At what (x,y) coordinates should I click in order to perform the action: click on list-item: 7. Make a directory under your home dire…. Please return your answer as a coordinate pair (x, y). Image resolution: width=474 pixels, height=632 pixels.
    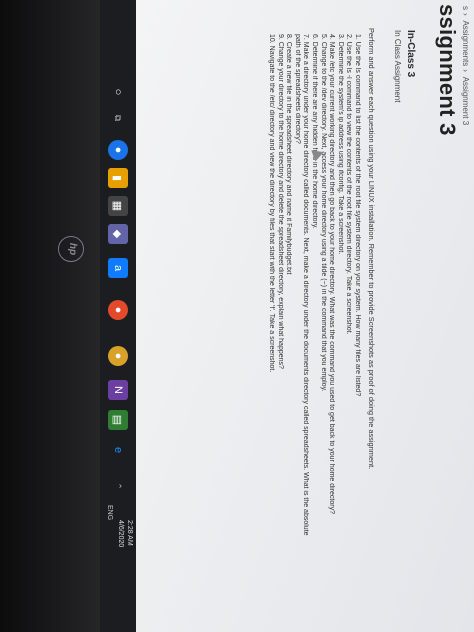
    Looking at the image, I should click on (306, 285).